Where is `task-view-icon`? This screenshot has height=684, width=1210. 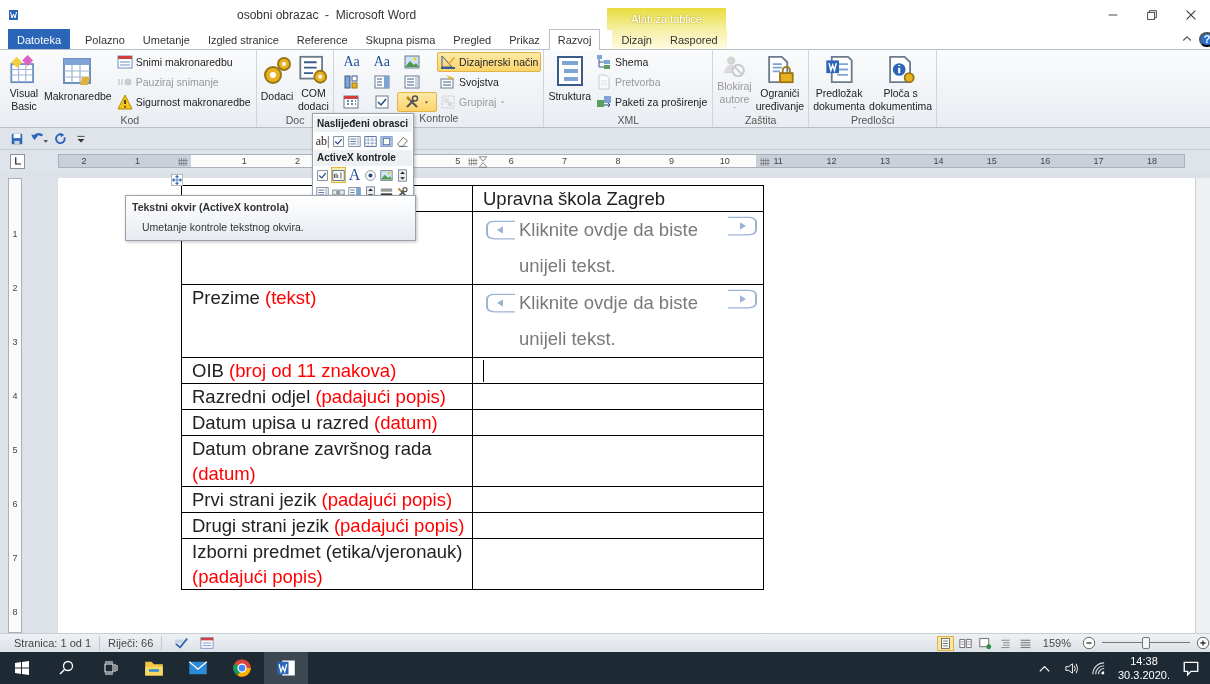
task-view-icon is located at coordinates (110, 668).